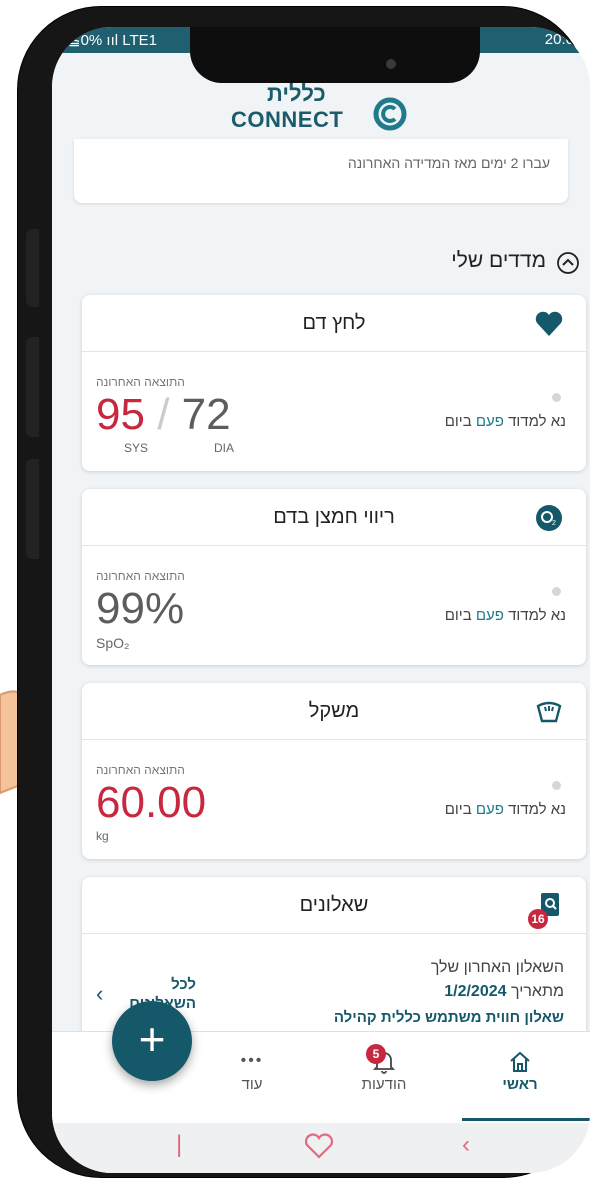 This screenshot has height=1182, width=602. Describe the element at coordinates (466, 1145) in the screenshot. I see `back-icon: ‹` at that location.